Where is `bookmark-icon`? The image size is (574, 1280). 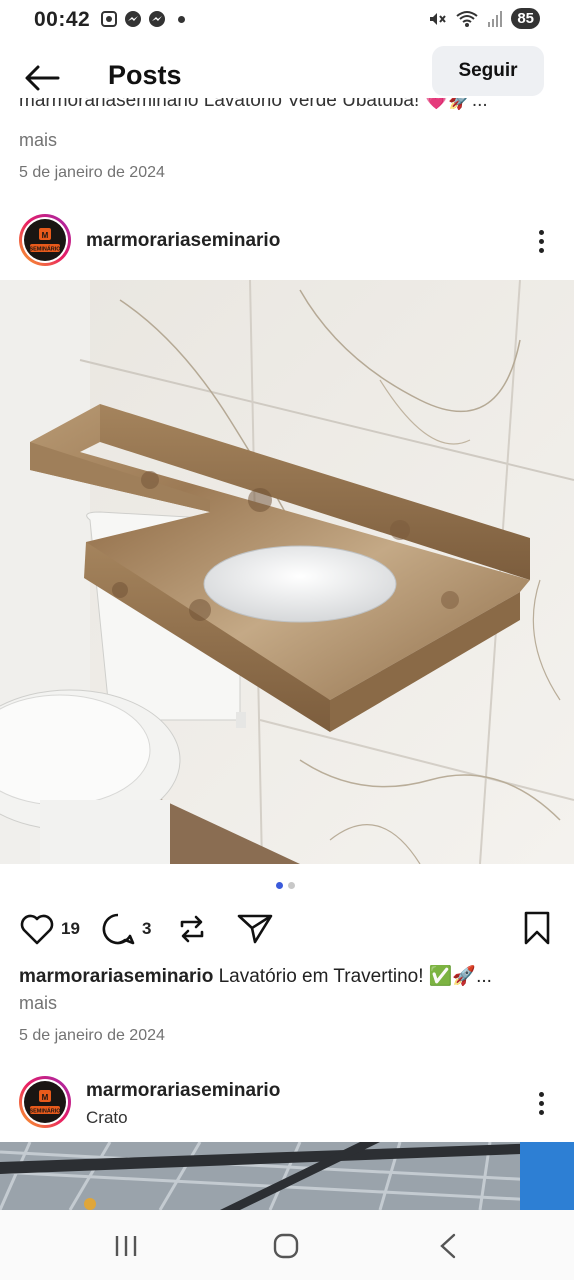 bookmark-icon is located at coordinates (537, 928).